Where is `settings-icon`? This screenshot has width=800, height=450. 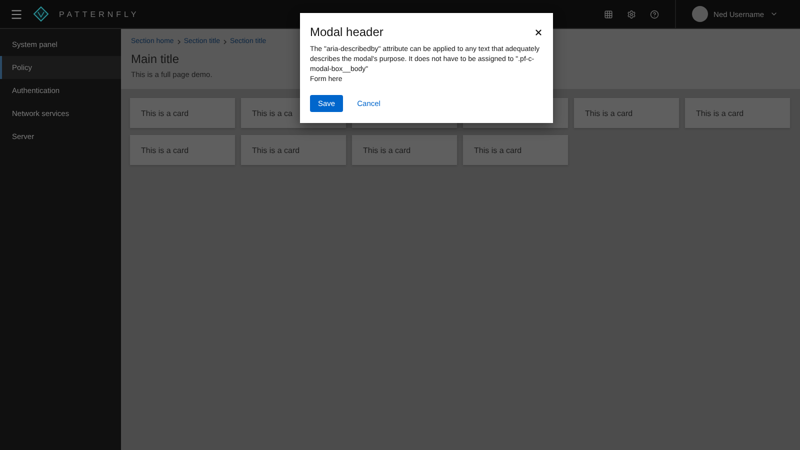 settings-icon is located at coordinates (631, 14).